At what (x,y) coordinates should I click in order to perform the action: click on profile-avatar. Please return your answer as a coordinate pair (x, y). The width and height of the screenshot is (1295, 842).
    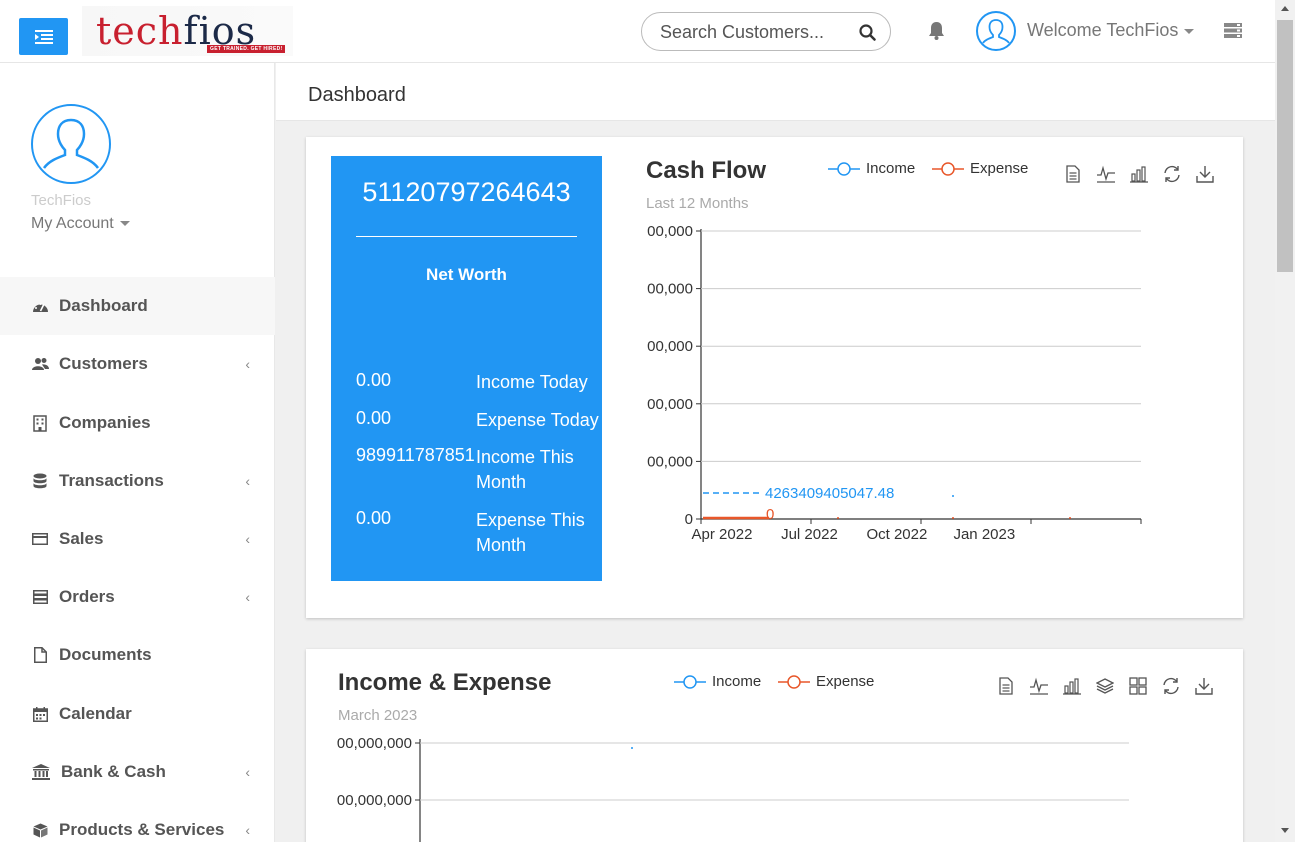
    Looking at the image, I should click on (71, 144).